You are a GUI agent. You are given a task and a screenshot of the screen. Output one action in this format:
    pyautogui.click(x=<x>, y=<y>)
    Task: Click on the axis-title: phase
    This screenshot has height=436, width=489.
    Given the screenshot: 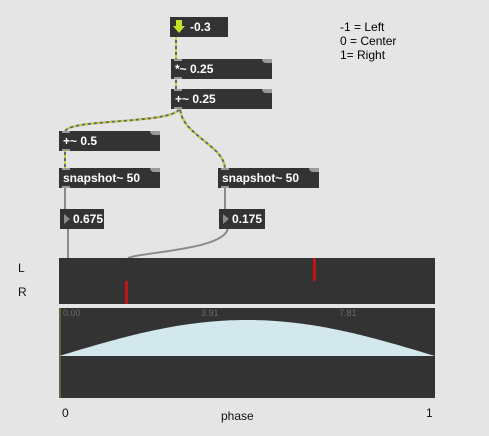 What is the action you would take?
    pyautogui.click(x=237, y=416)
    